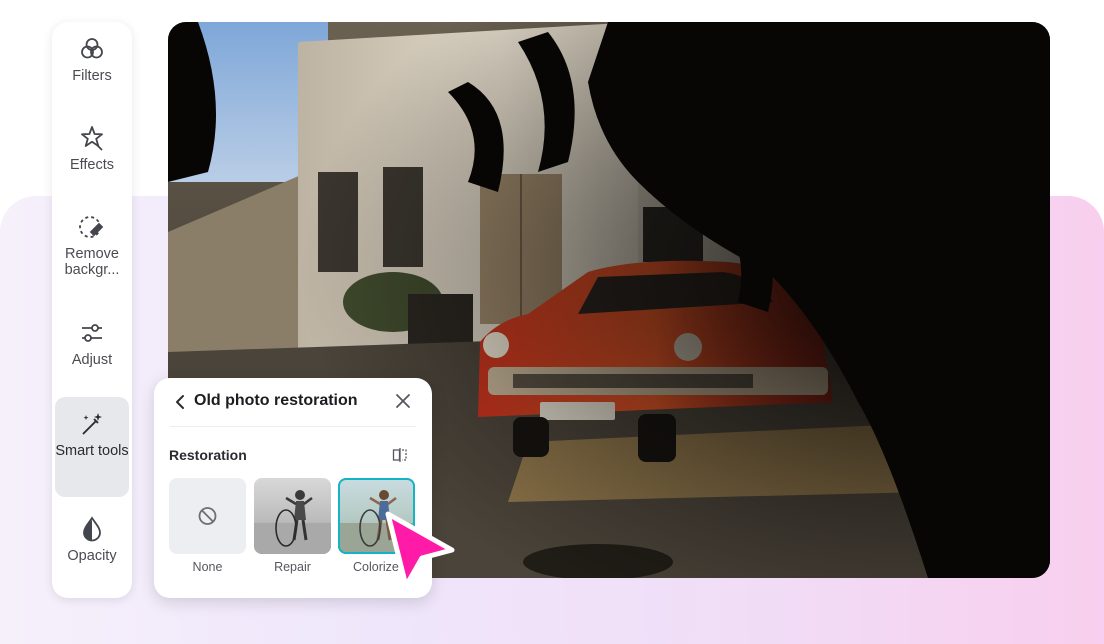 This screenshot has width=1104, height=644. I want to click on panel-divider, so click(293, 426).